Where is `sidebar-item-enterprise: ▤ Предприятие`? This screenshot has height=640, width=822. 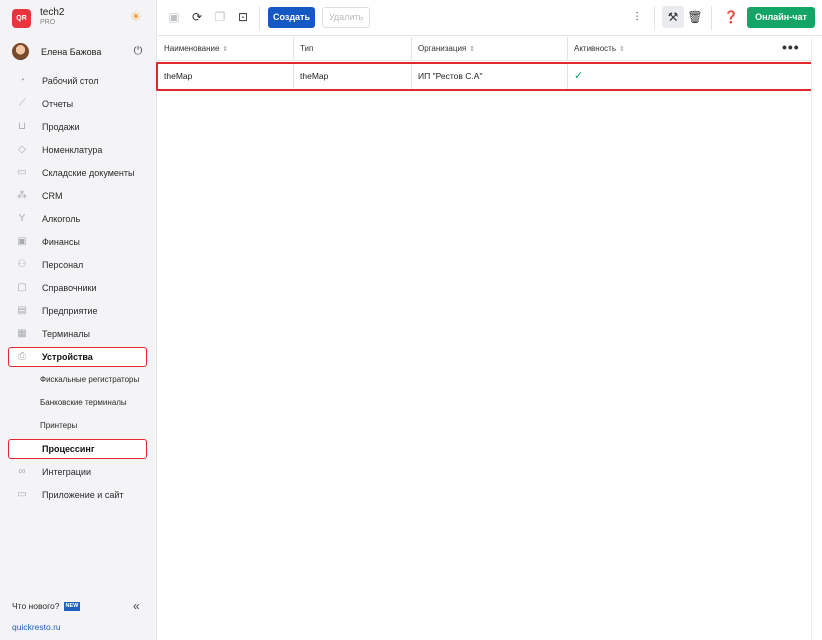 sidebar-item-enterprise: ▤ Предприятие is located at coordinates (78, 311).